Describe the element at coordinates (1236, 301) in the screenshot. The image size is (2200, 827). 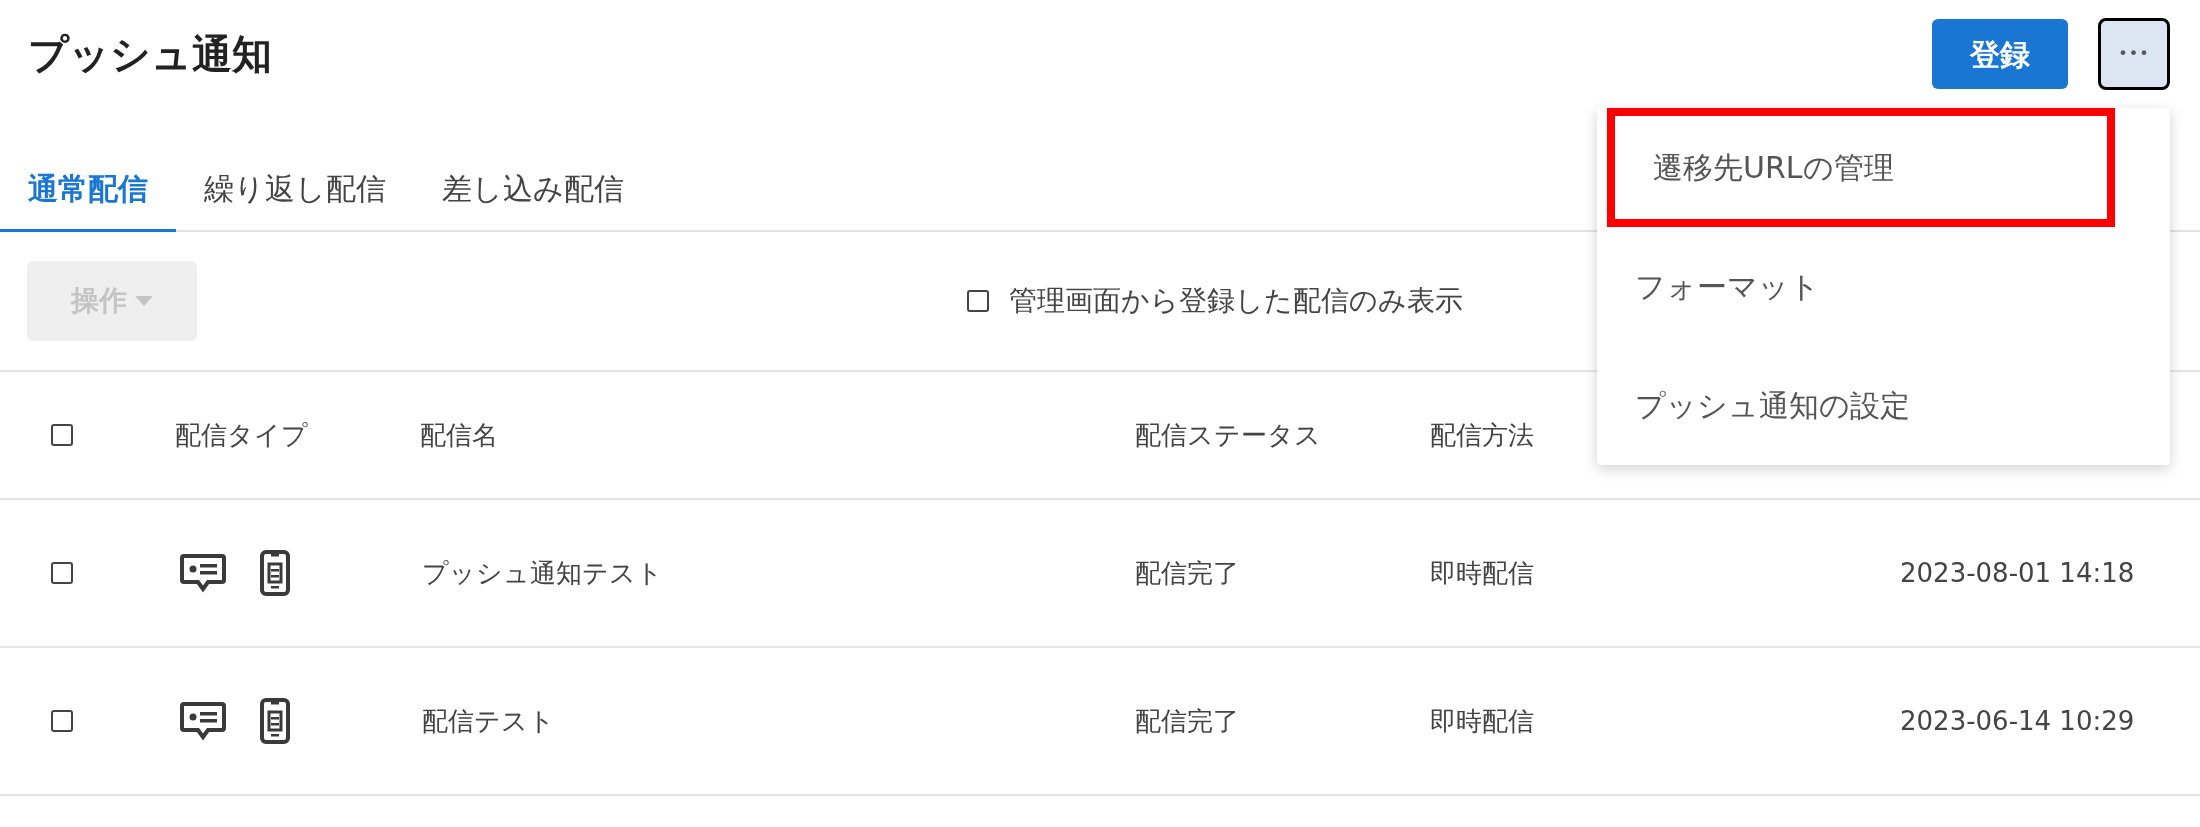
I see `filter-label: 管理画面から登録した配信のみ表示` at that location.